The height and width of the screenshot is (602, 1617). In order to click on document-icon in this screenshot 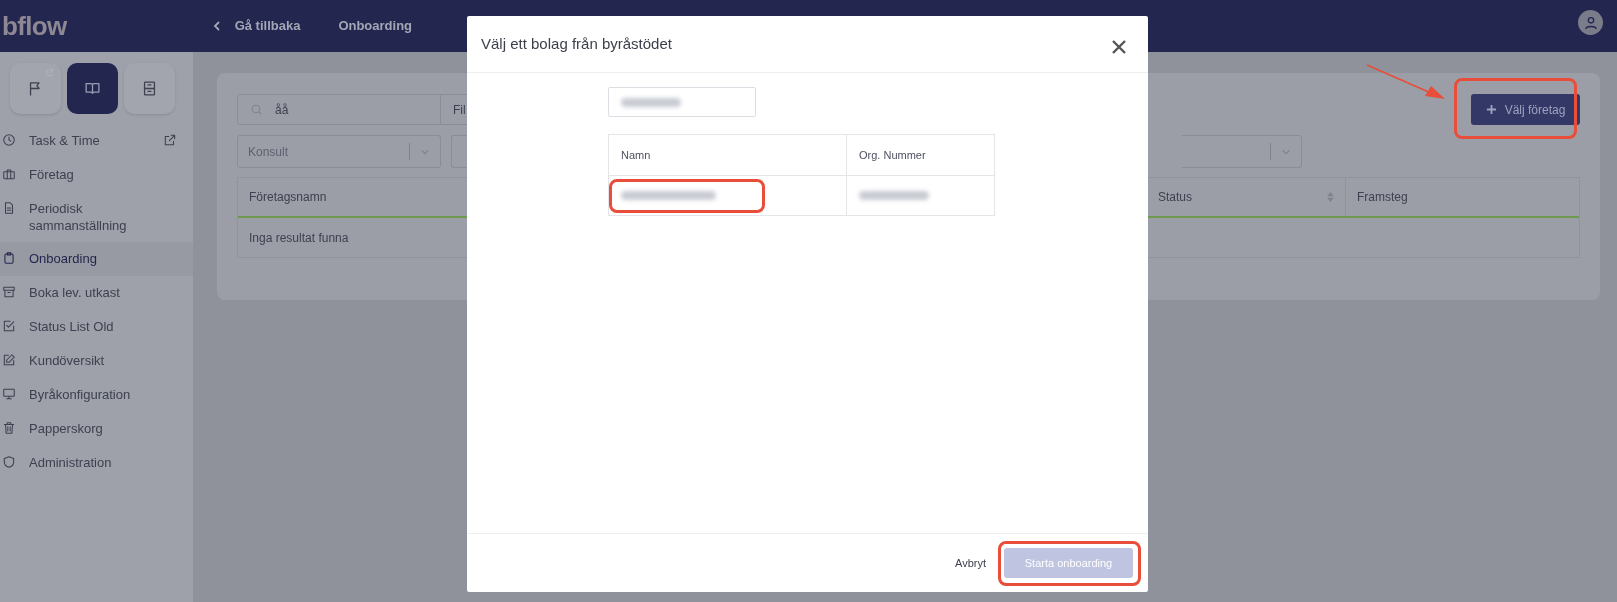, I will do `click(9, 208)`.